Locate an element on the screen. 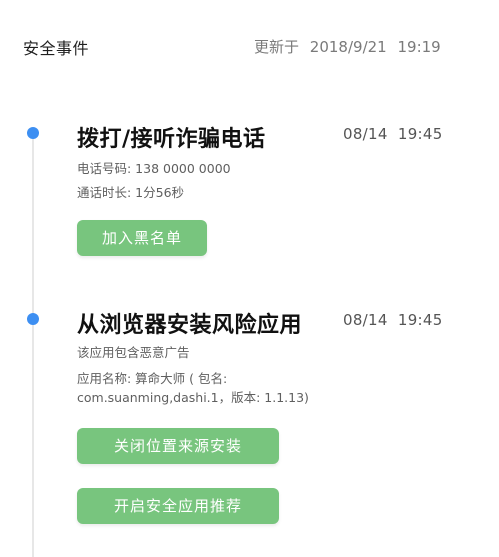 Image resolution: width=499 pixels, height=557 pixels. event-detail-duration: 通话时长: 1分56秒 is located at coordinates (131, 192).